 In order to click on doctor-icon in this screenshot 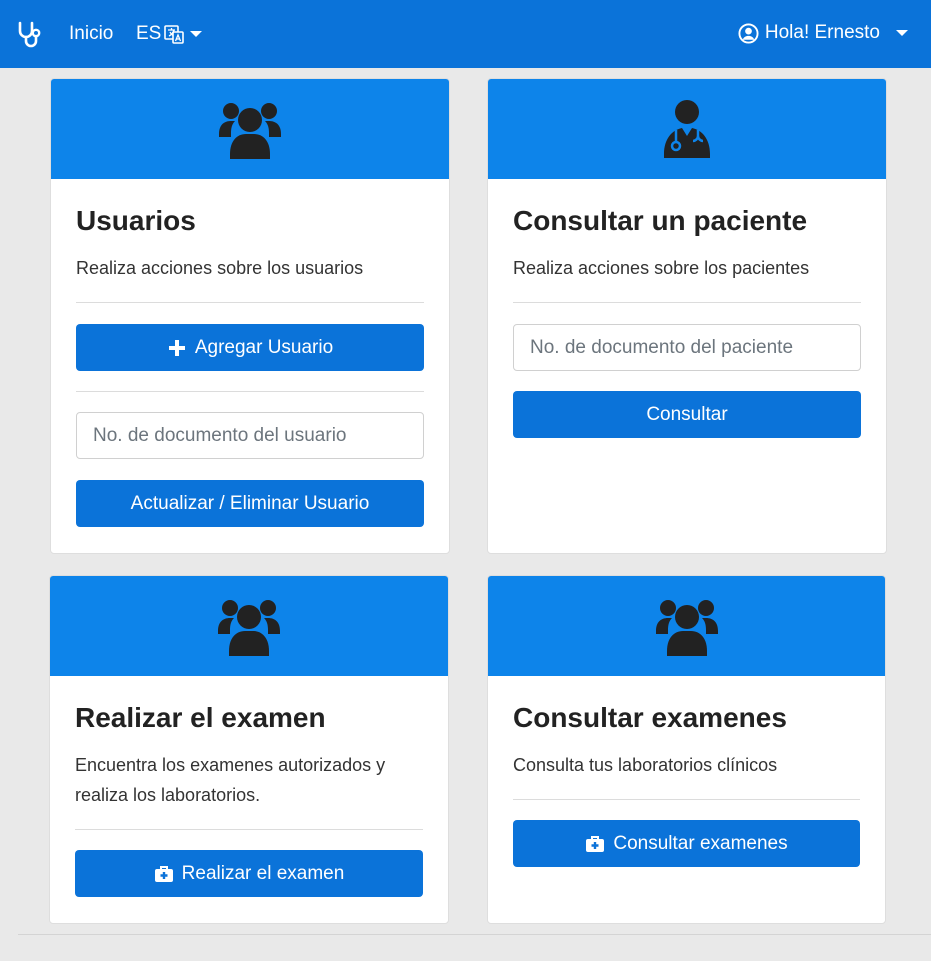, I will do `click(687, 129)`.